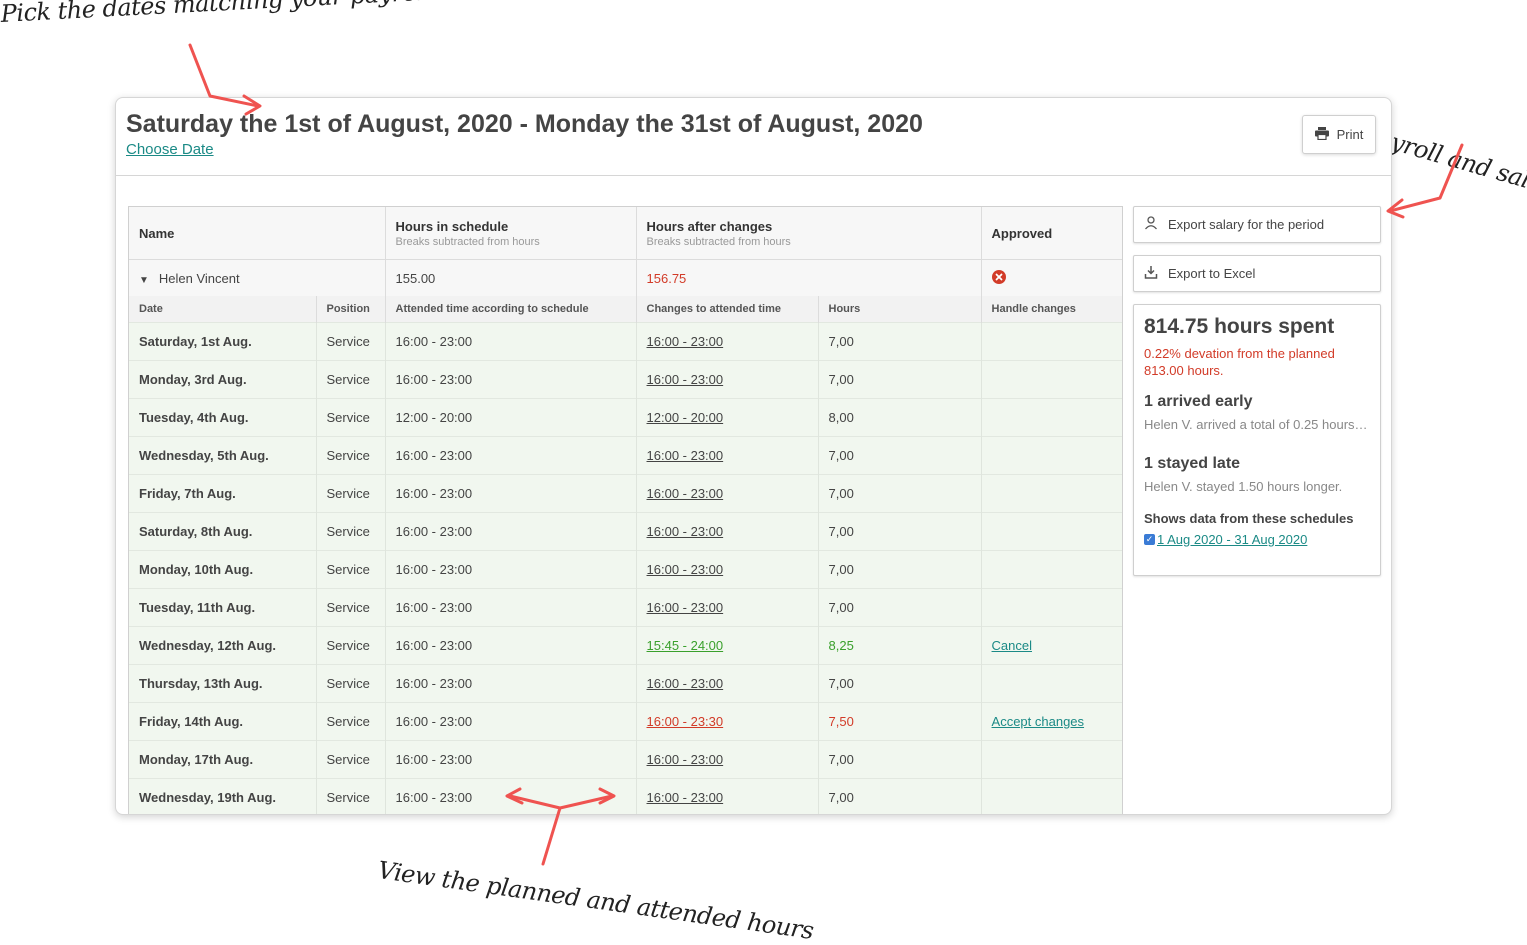 This screenshot has width=1527, height=945. I want to click on download-icon, so click(1151, 273).